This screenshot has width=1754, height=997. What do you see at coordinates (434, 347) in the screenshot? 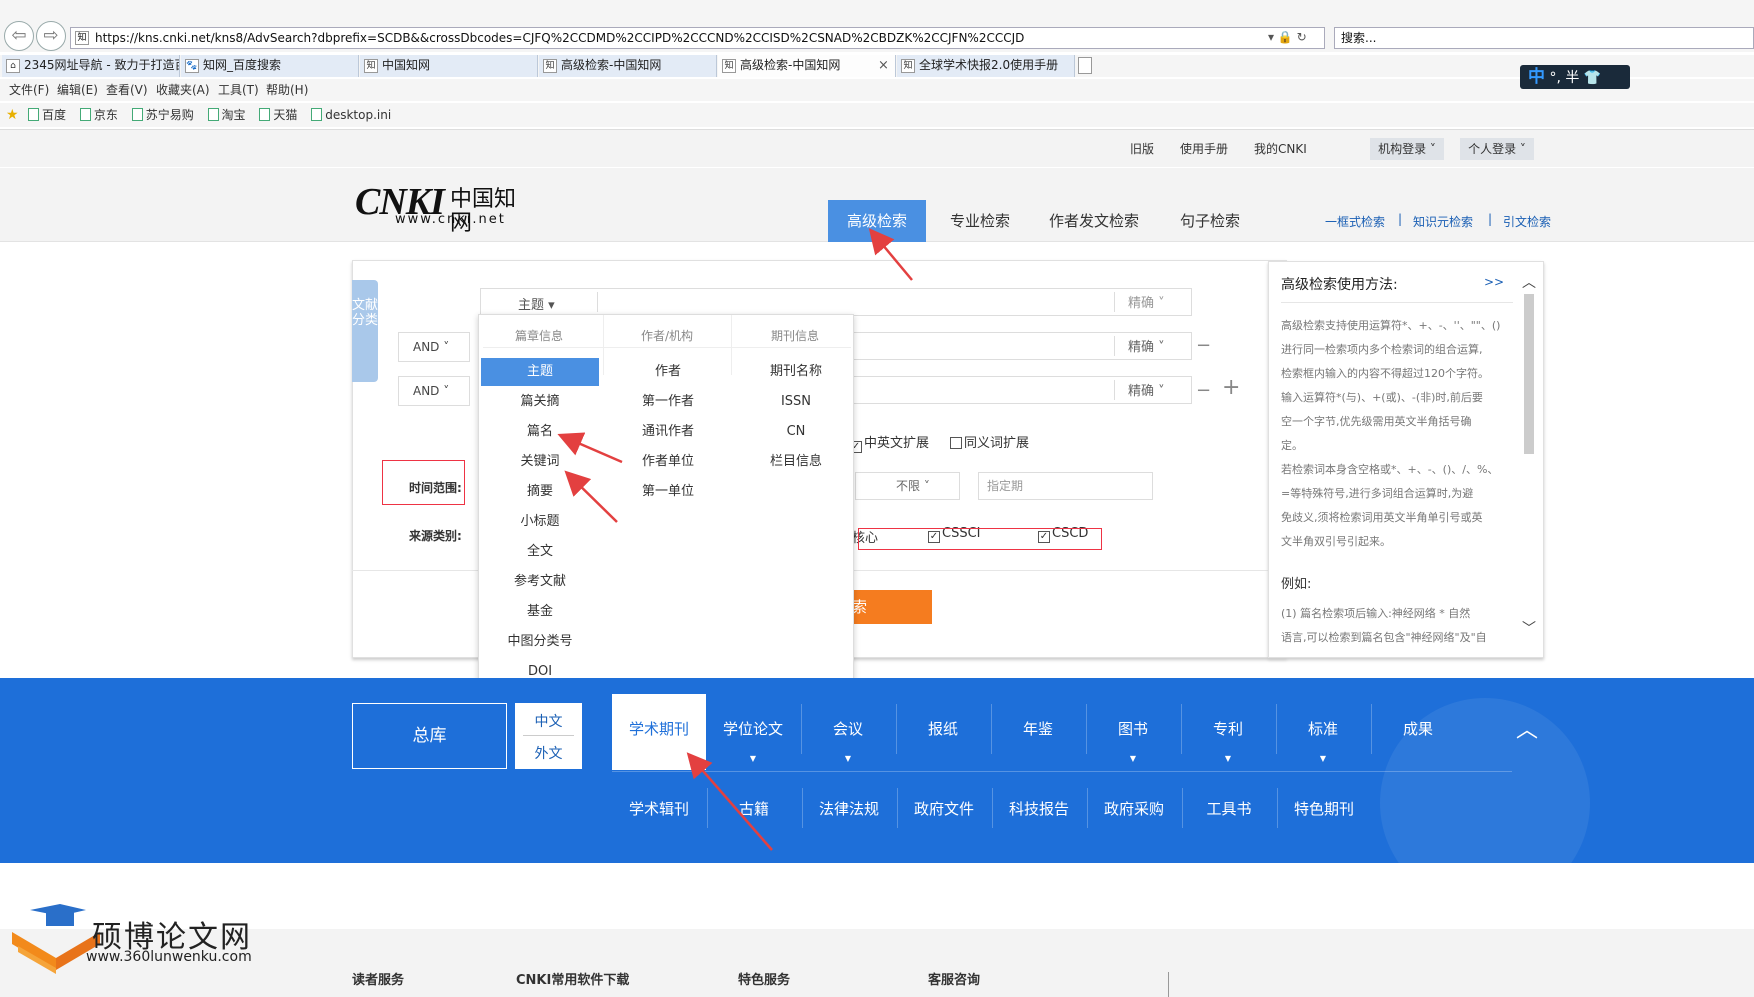
I see `logic-select-1: AND ˅` at bounding box center [434, 347].